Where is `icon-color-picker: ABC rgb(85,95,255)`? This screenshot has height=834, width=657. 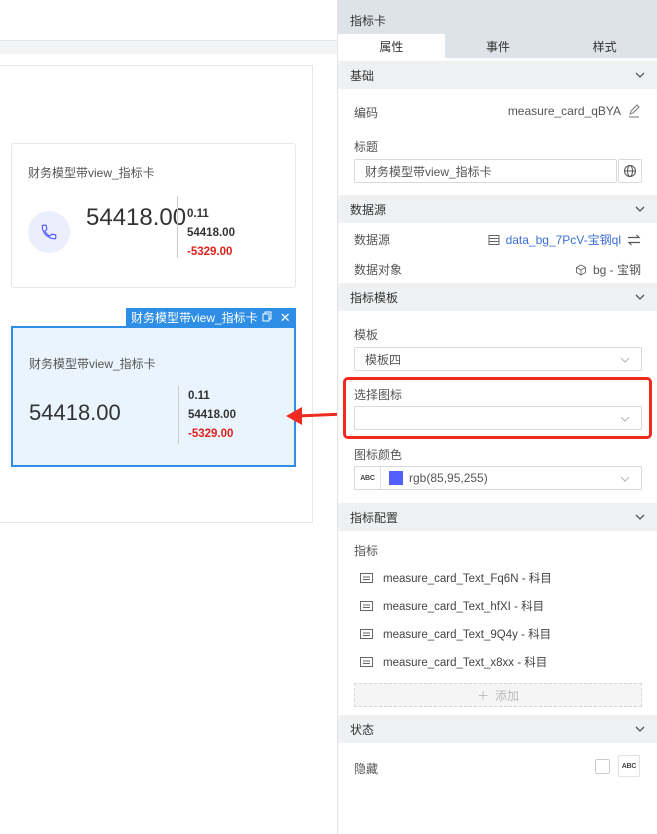 icon-color-picker: ABC rgb(85,95,255) is located at coordinates (498, 478).